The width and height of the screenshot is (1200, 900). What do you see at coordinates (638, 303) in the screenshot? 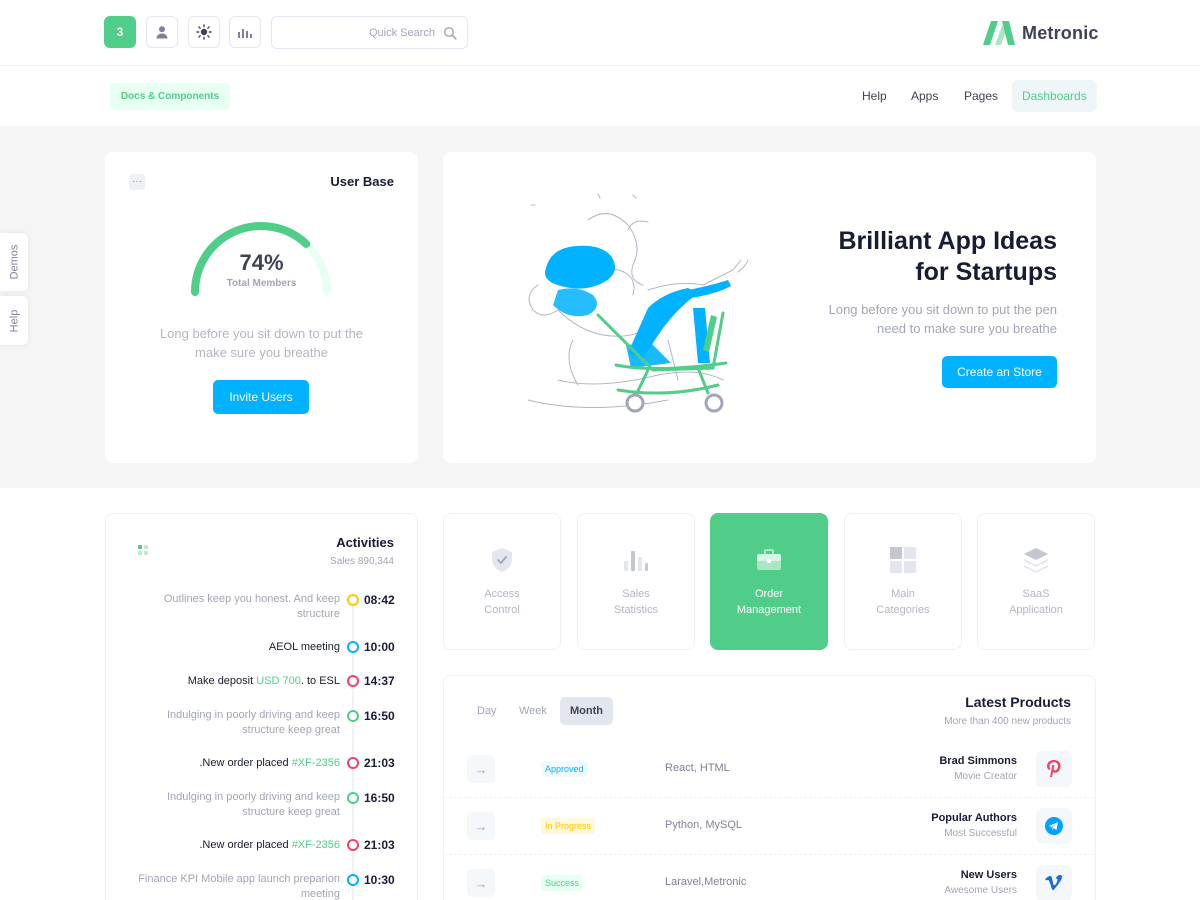
I see `shopping-cart-illustration` at bounding box center [638, 303].